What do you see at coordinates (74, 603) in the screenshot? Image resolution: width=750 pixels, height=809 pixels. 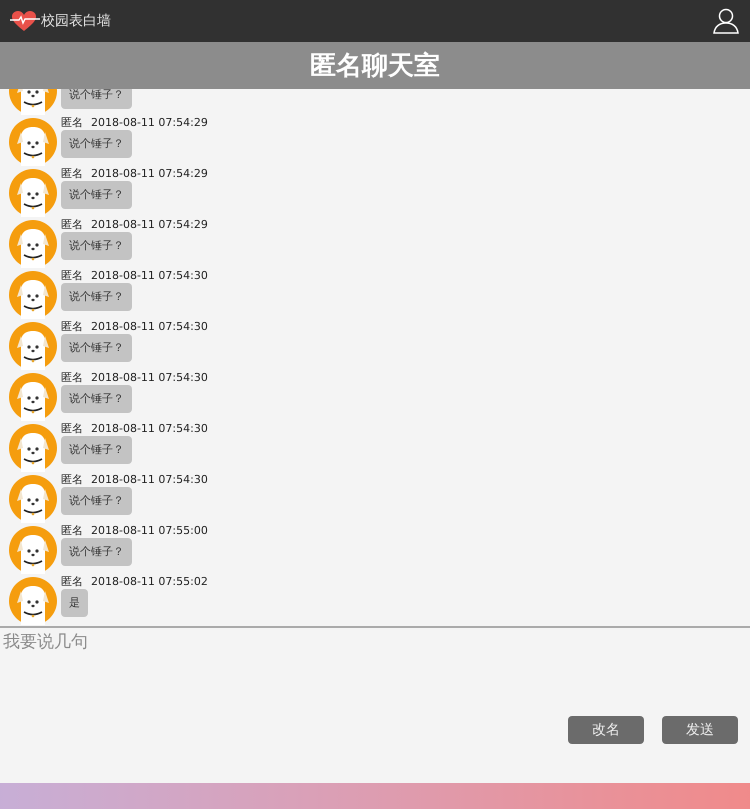 I see `message-bubble: 是` at bounding box center [74, 603].